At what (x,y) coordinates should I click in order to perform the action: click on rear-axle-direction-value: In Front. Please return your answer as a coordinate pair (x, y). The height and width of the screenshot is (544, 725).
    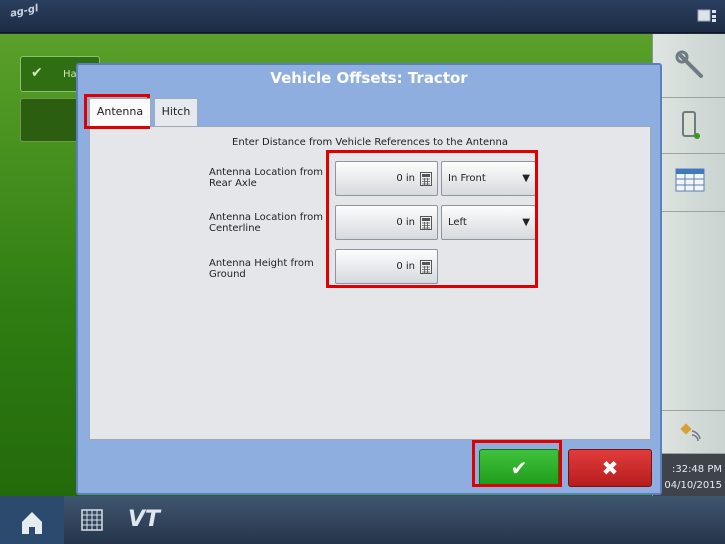
    Looking at the image, I should click on (467, 178).